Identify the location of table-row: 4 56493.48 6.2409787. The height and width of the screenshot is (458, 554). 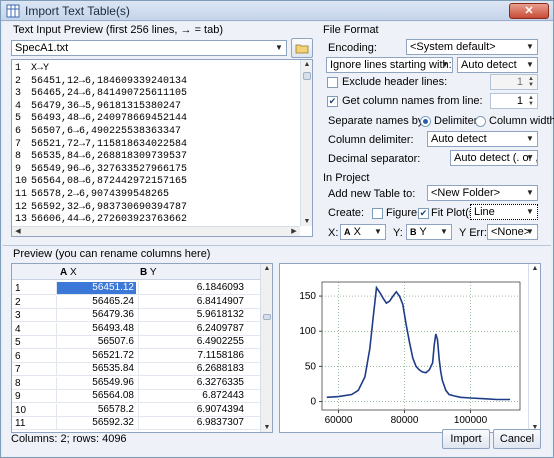
(136, 329).